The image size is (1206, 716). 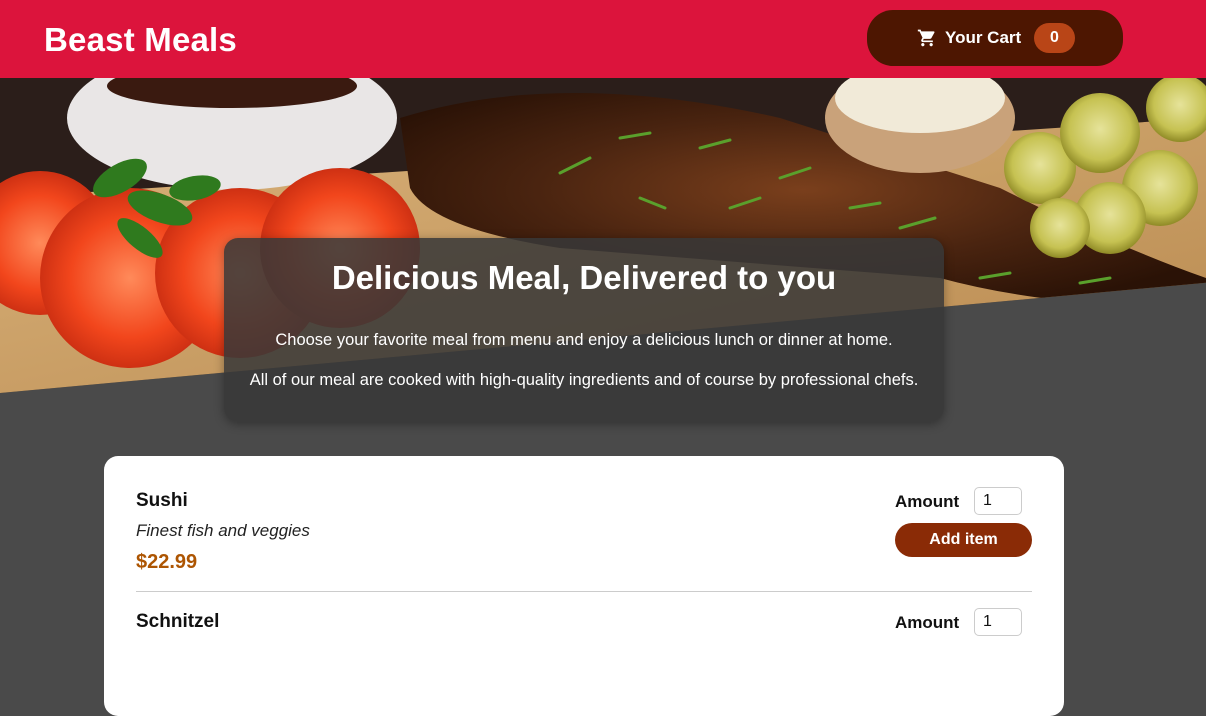 I want to click on main-header: Beast Meals Your Cart 0, so click(x=603, y=39).